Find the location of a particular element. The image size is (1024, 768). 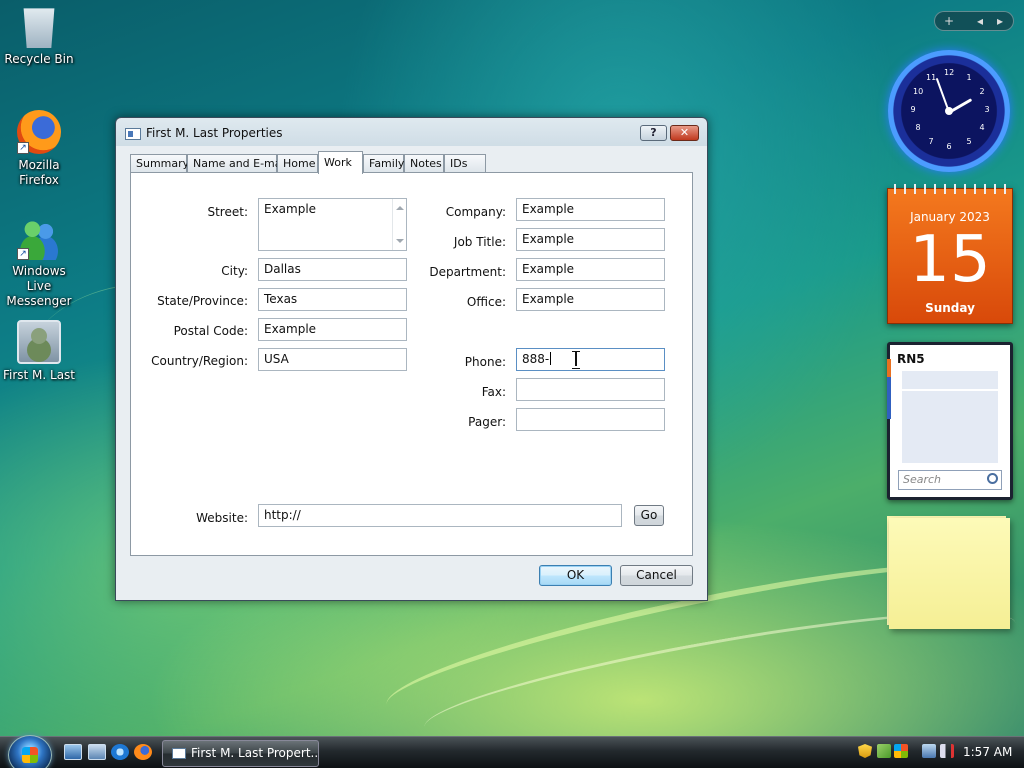

contacts-tab-strip is located at coordinates (889, 389).